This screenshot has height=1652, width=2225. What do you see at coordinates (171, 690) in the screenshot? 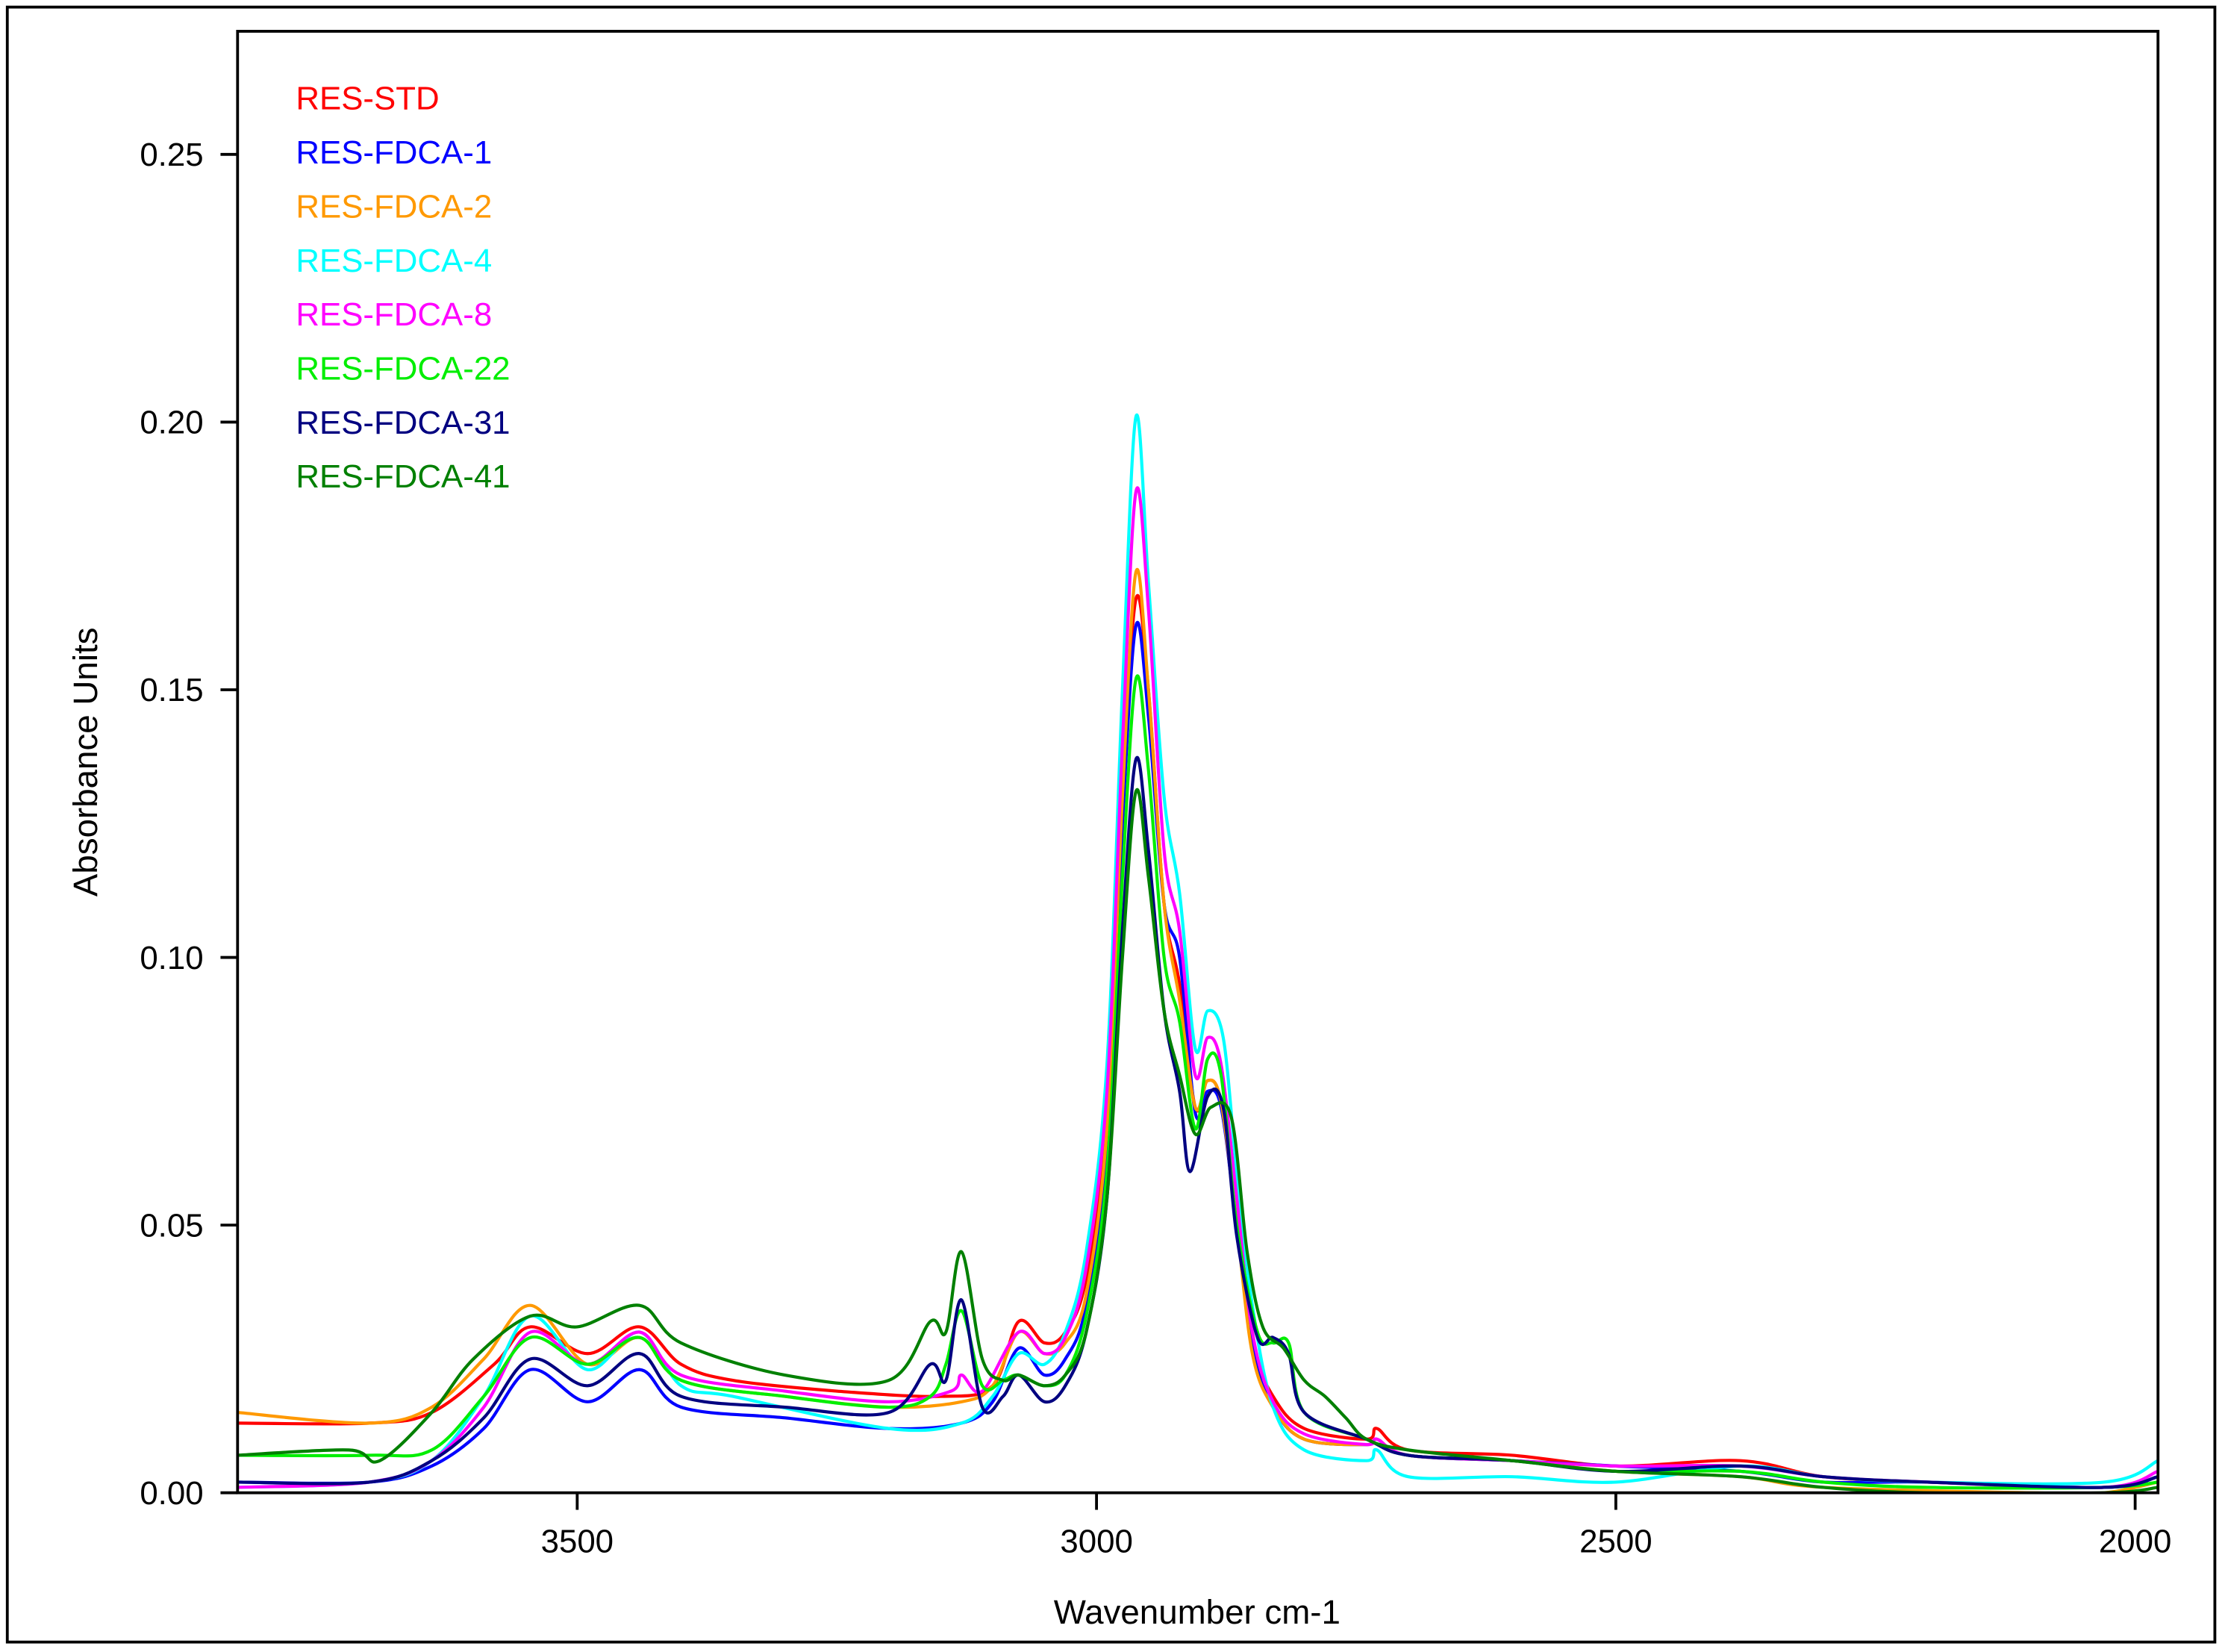
I see `y-tick-label: 0.15` at bounding box center [171, 690].